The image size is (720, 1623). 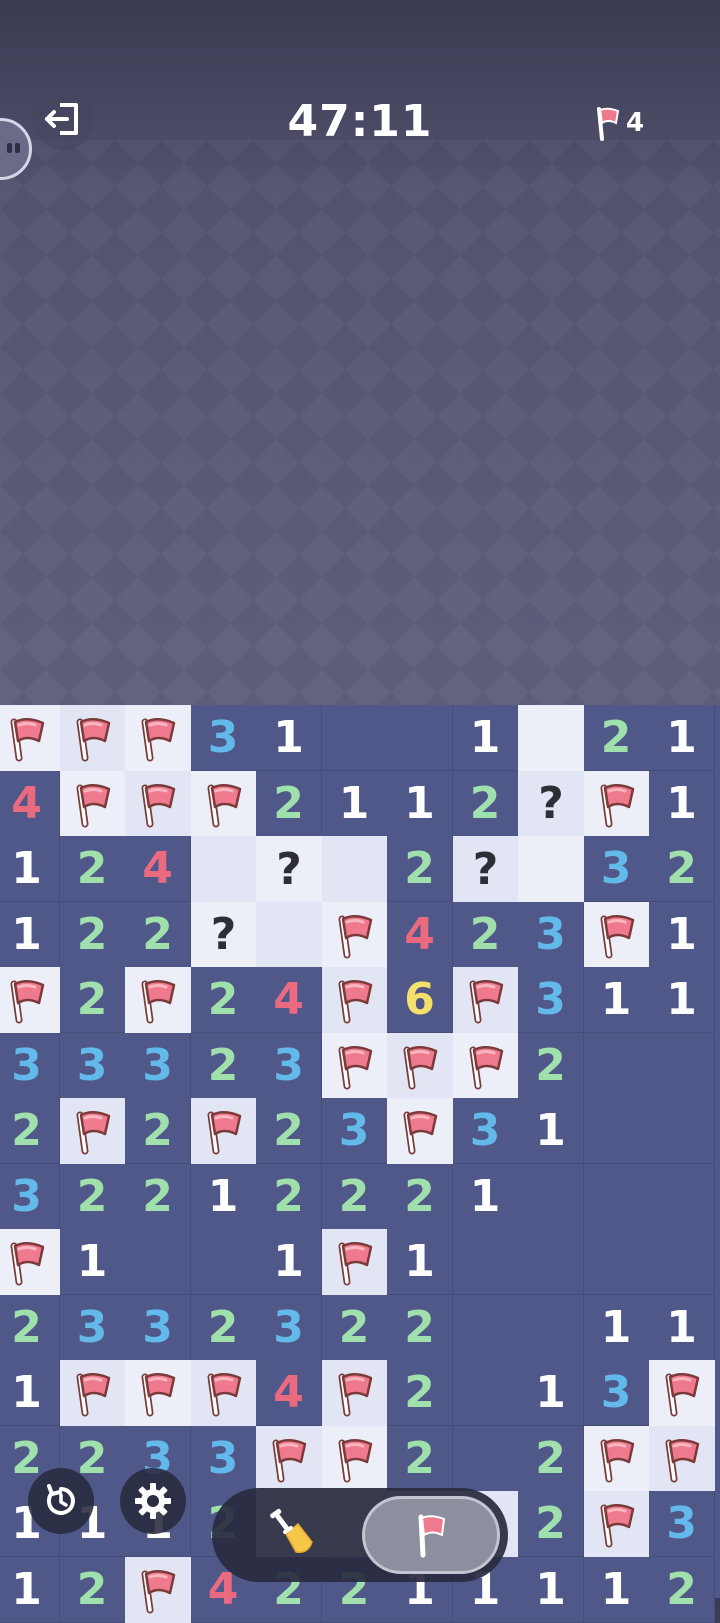 What do you see at coordinates (291, 1535) in the screenshot?
I see `dig-mode-button` at bounding box center [291, 1535].